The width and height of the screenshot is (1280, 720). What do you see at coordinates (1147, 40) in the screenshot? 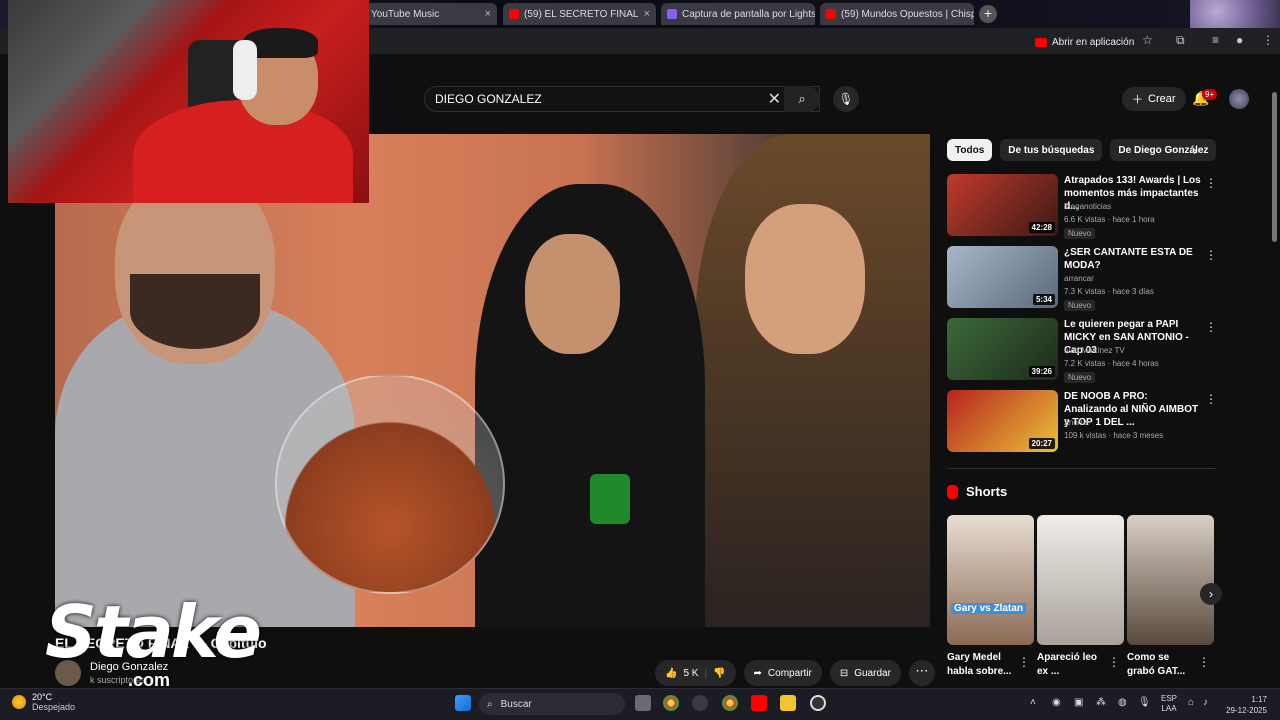
I see `star-icon: ☆` at bounding box center [1147, 40].